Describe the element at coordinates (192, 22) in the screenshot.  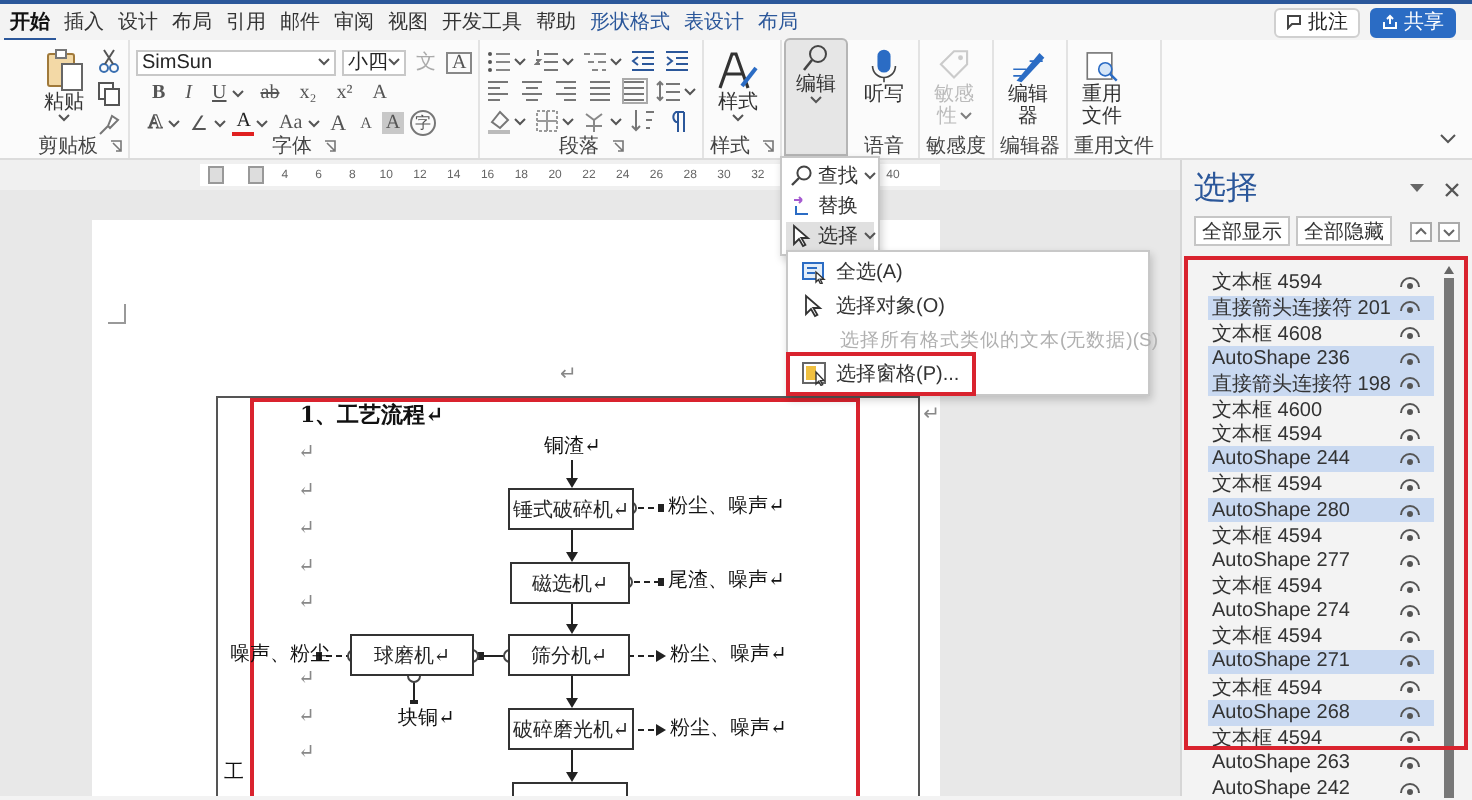
I see `ribbon-tab: 布局` at that location.